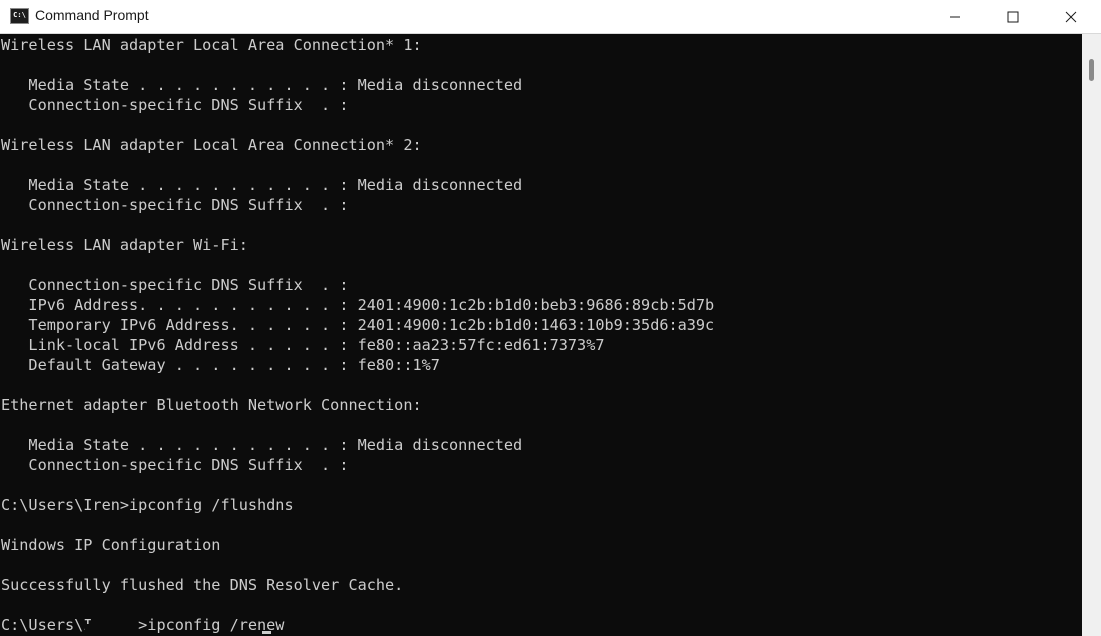 This screenshot has height=636, width=1101. Describe the element at coordinates (111, 545) in the screenshot. I see `terminal-line: Windows IP Configuration` at that location.